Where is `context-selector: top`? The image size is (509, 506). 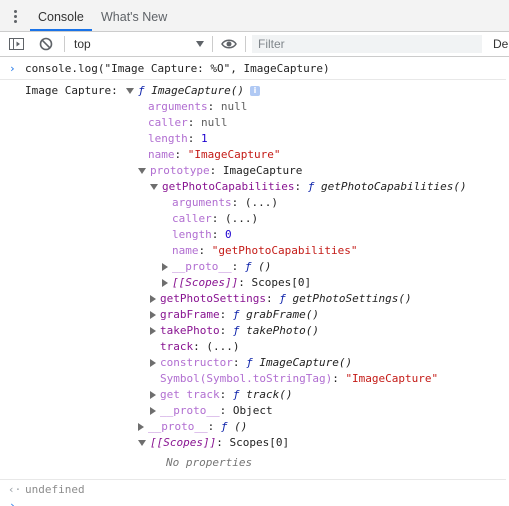
context-selector: top is located at coordinates (140, 44).